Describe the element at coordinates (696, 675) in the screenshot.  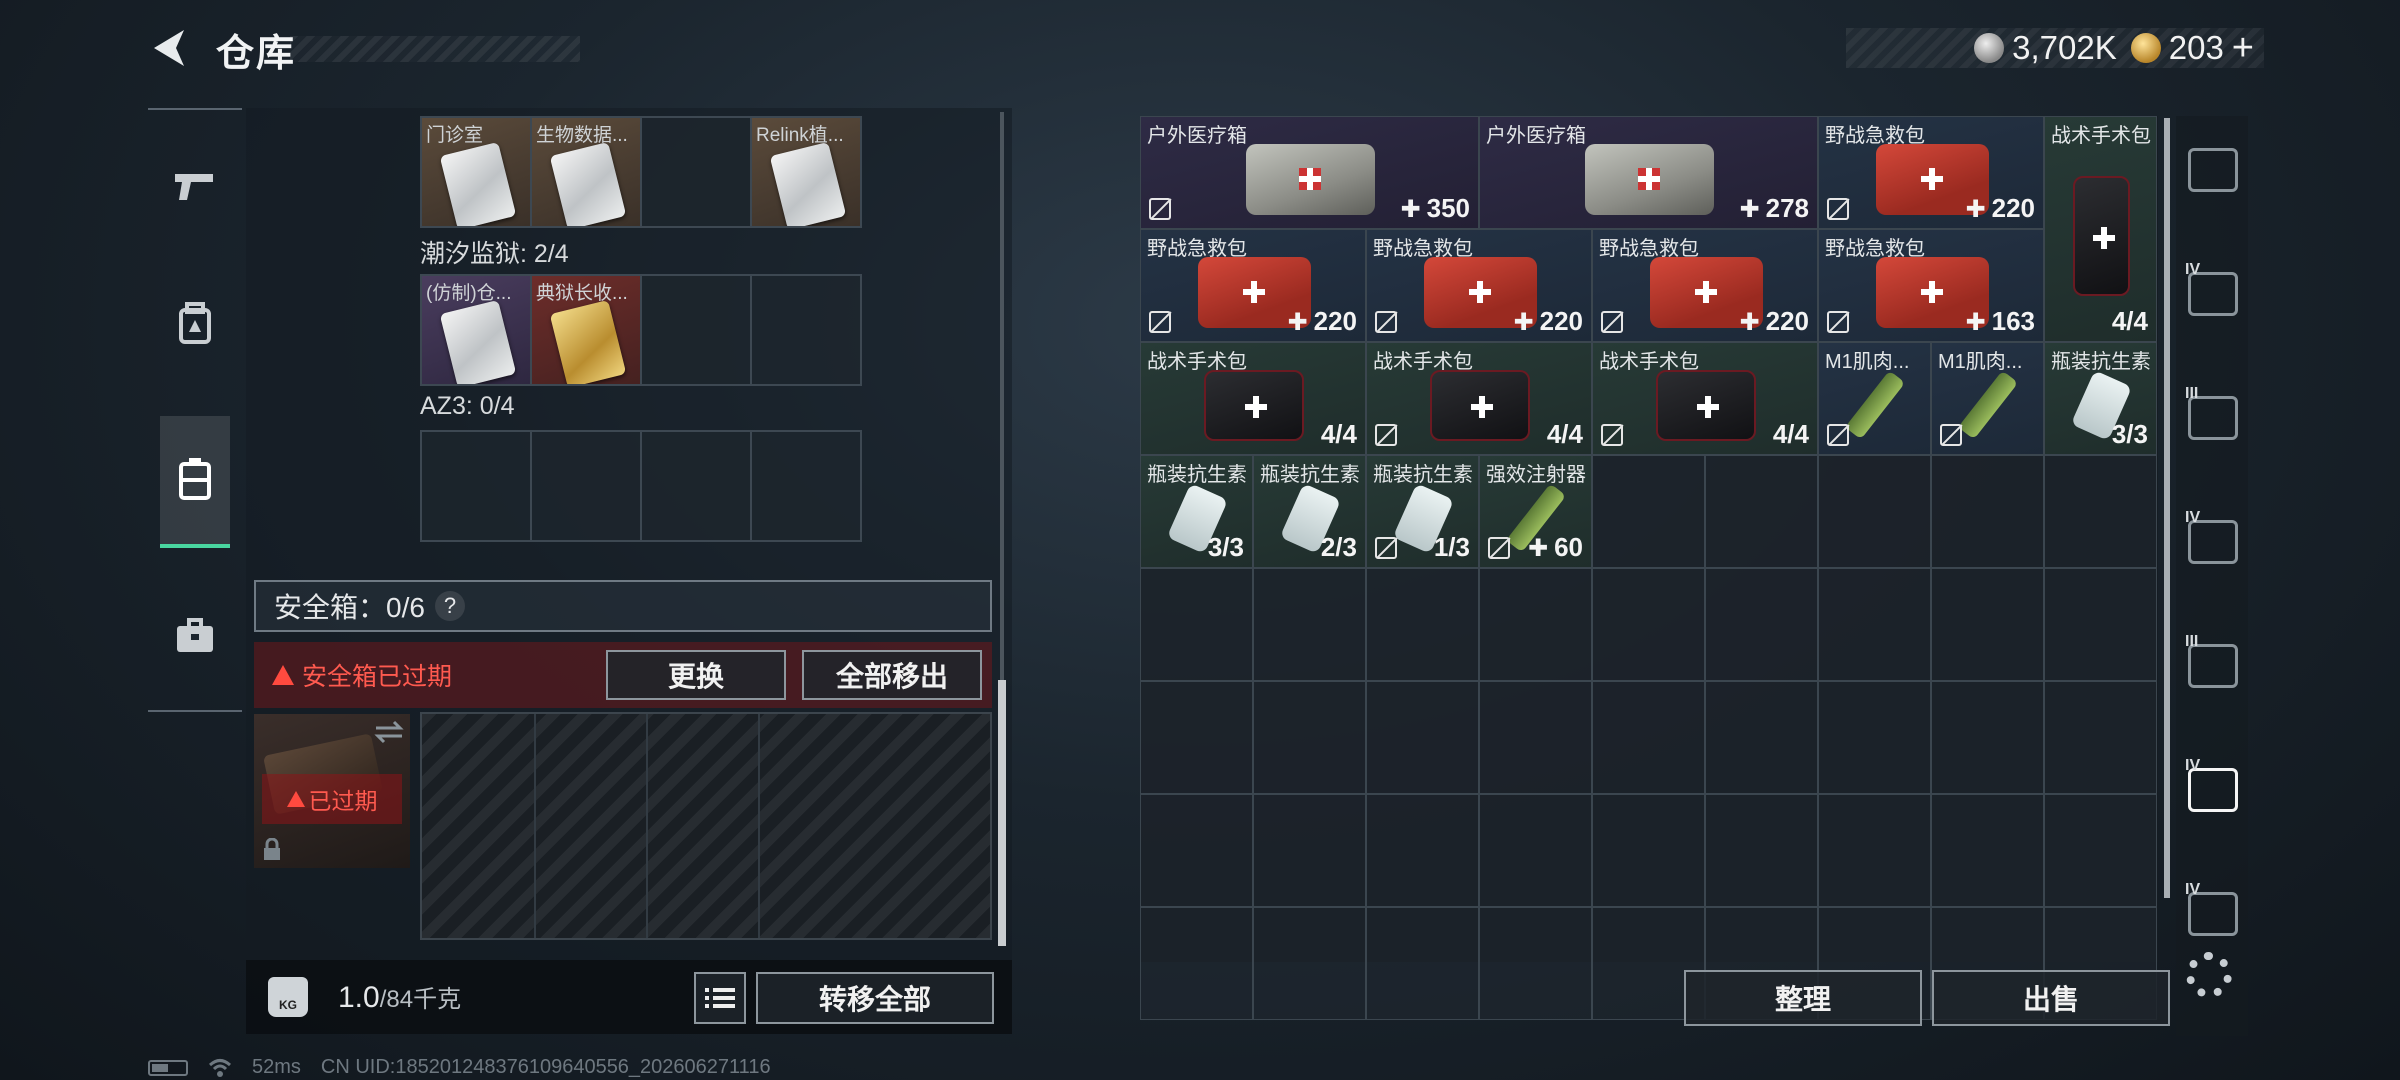
I see `replace-button: 更换` at that location.